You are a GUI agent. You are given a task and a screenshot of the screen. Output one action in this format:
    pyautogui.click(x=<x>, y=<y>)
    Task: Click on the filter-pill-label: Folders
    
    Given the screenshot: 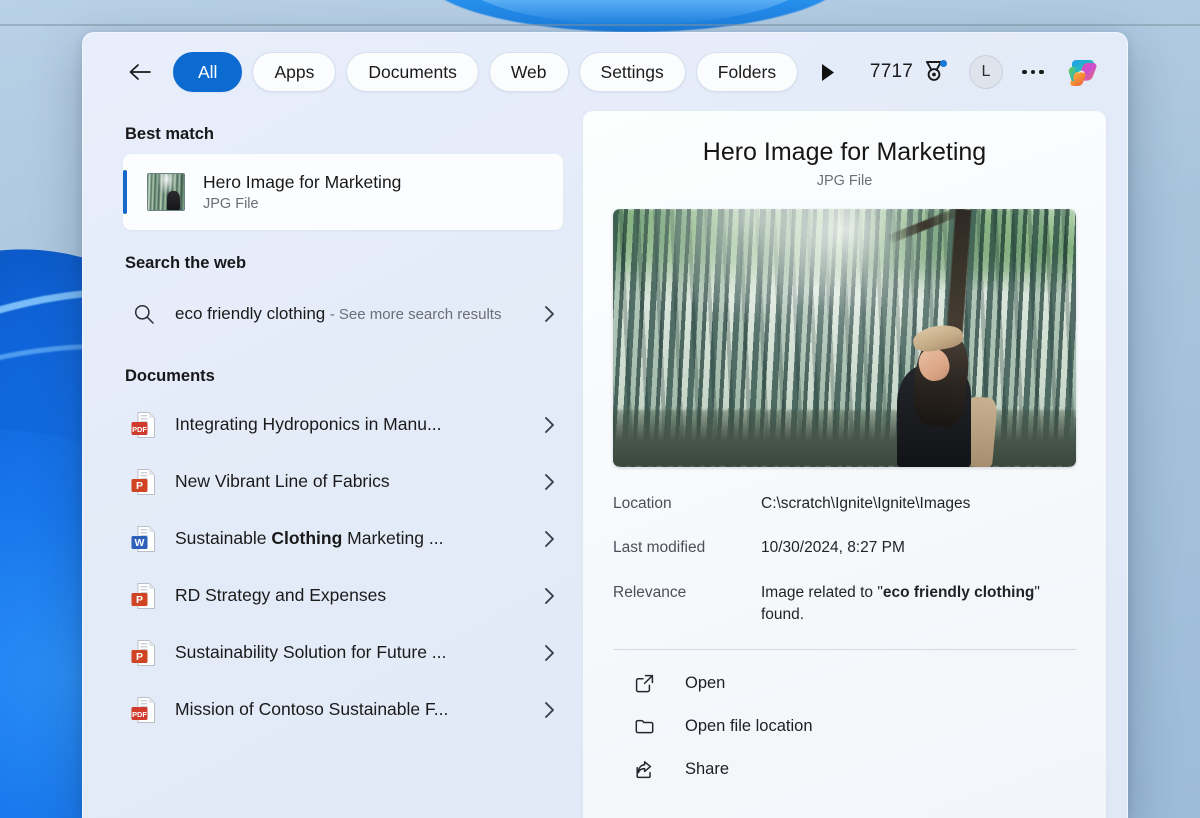 What is the action you would take?
    pyautogui.click(x=747, y=71)
    